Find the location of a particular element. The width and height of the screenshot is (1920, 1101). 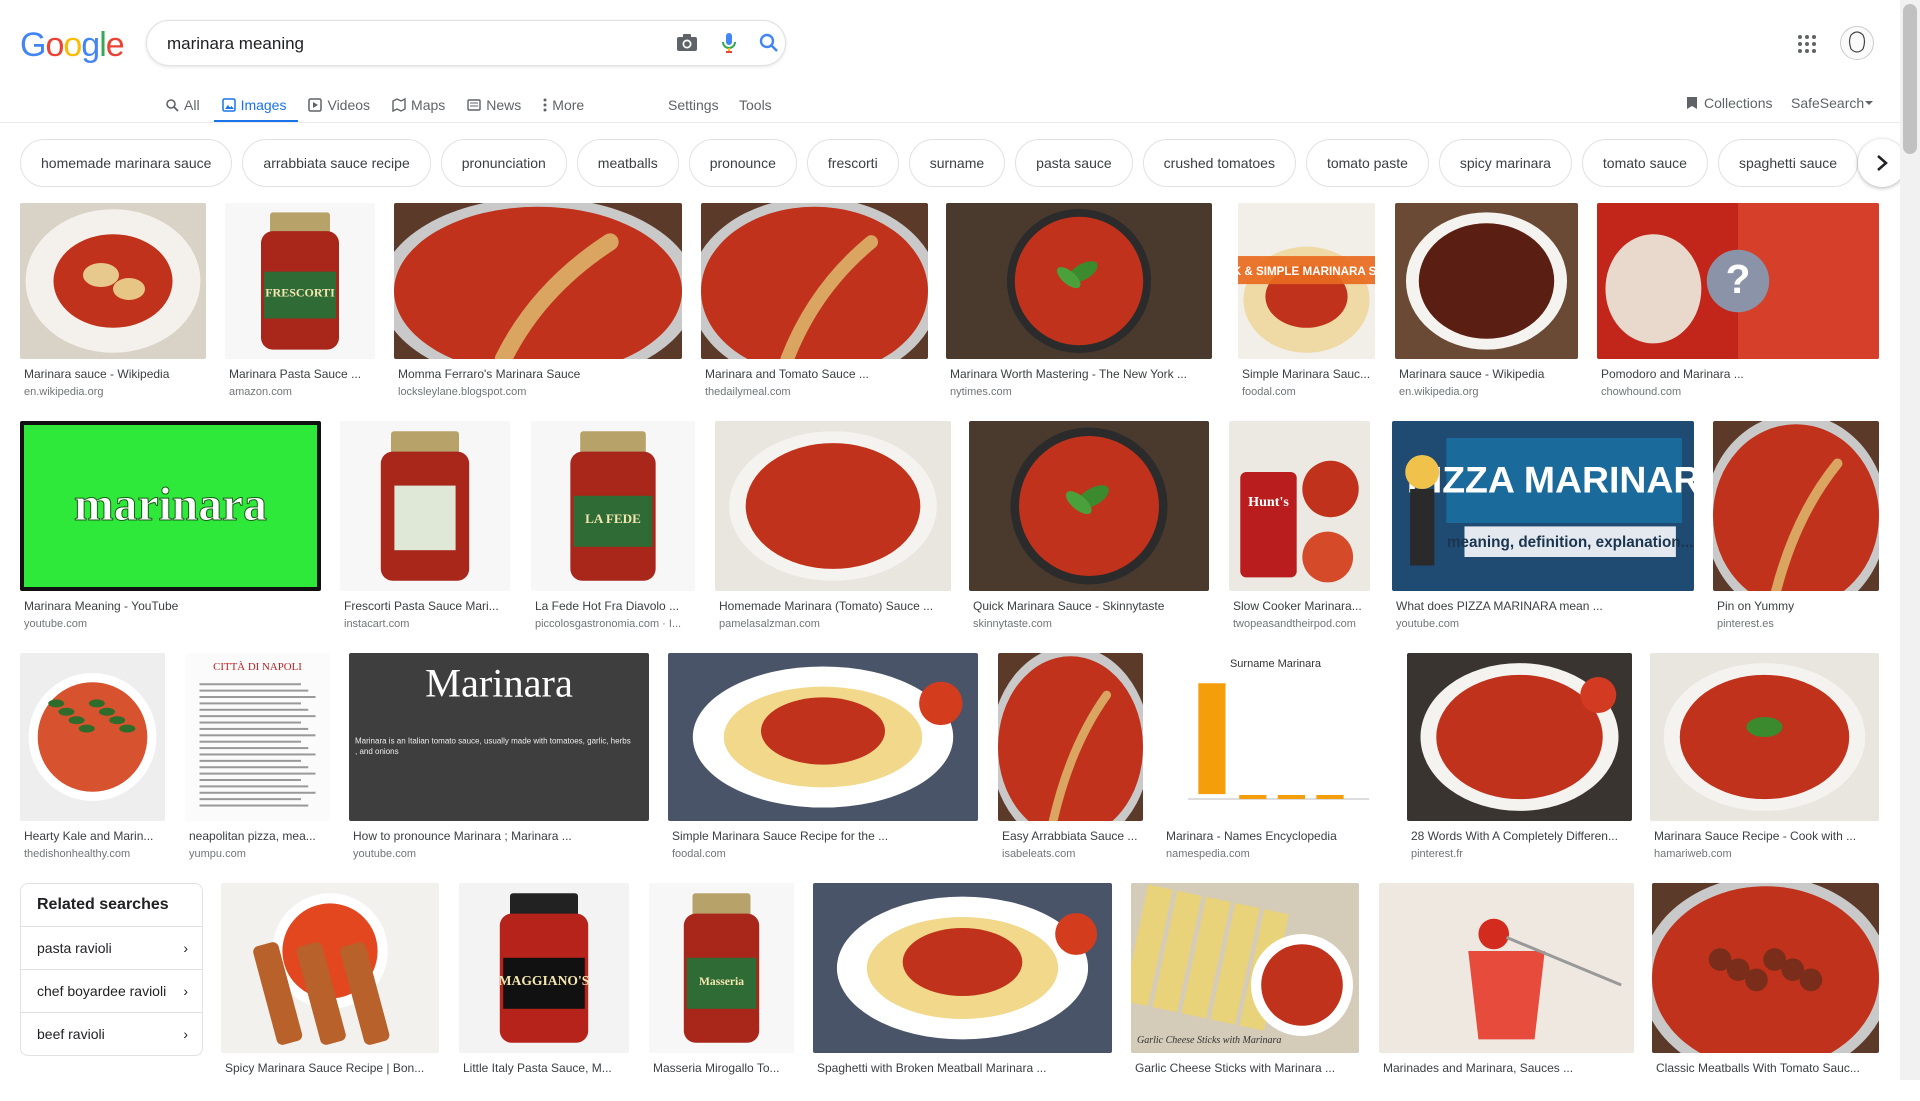

tab-videos: Videos is located at coordinates (339, 105).